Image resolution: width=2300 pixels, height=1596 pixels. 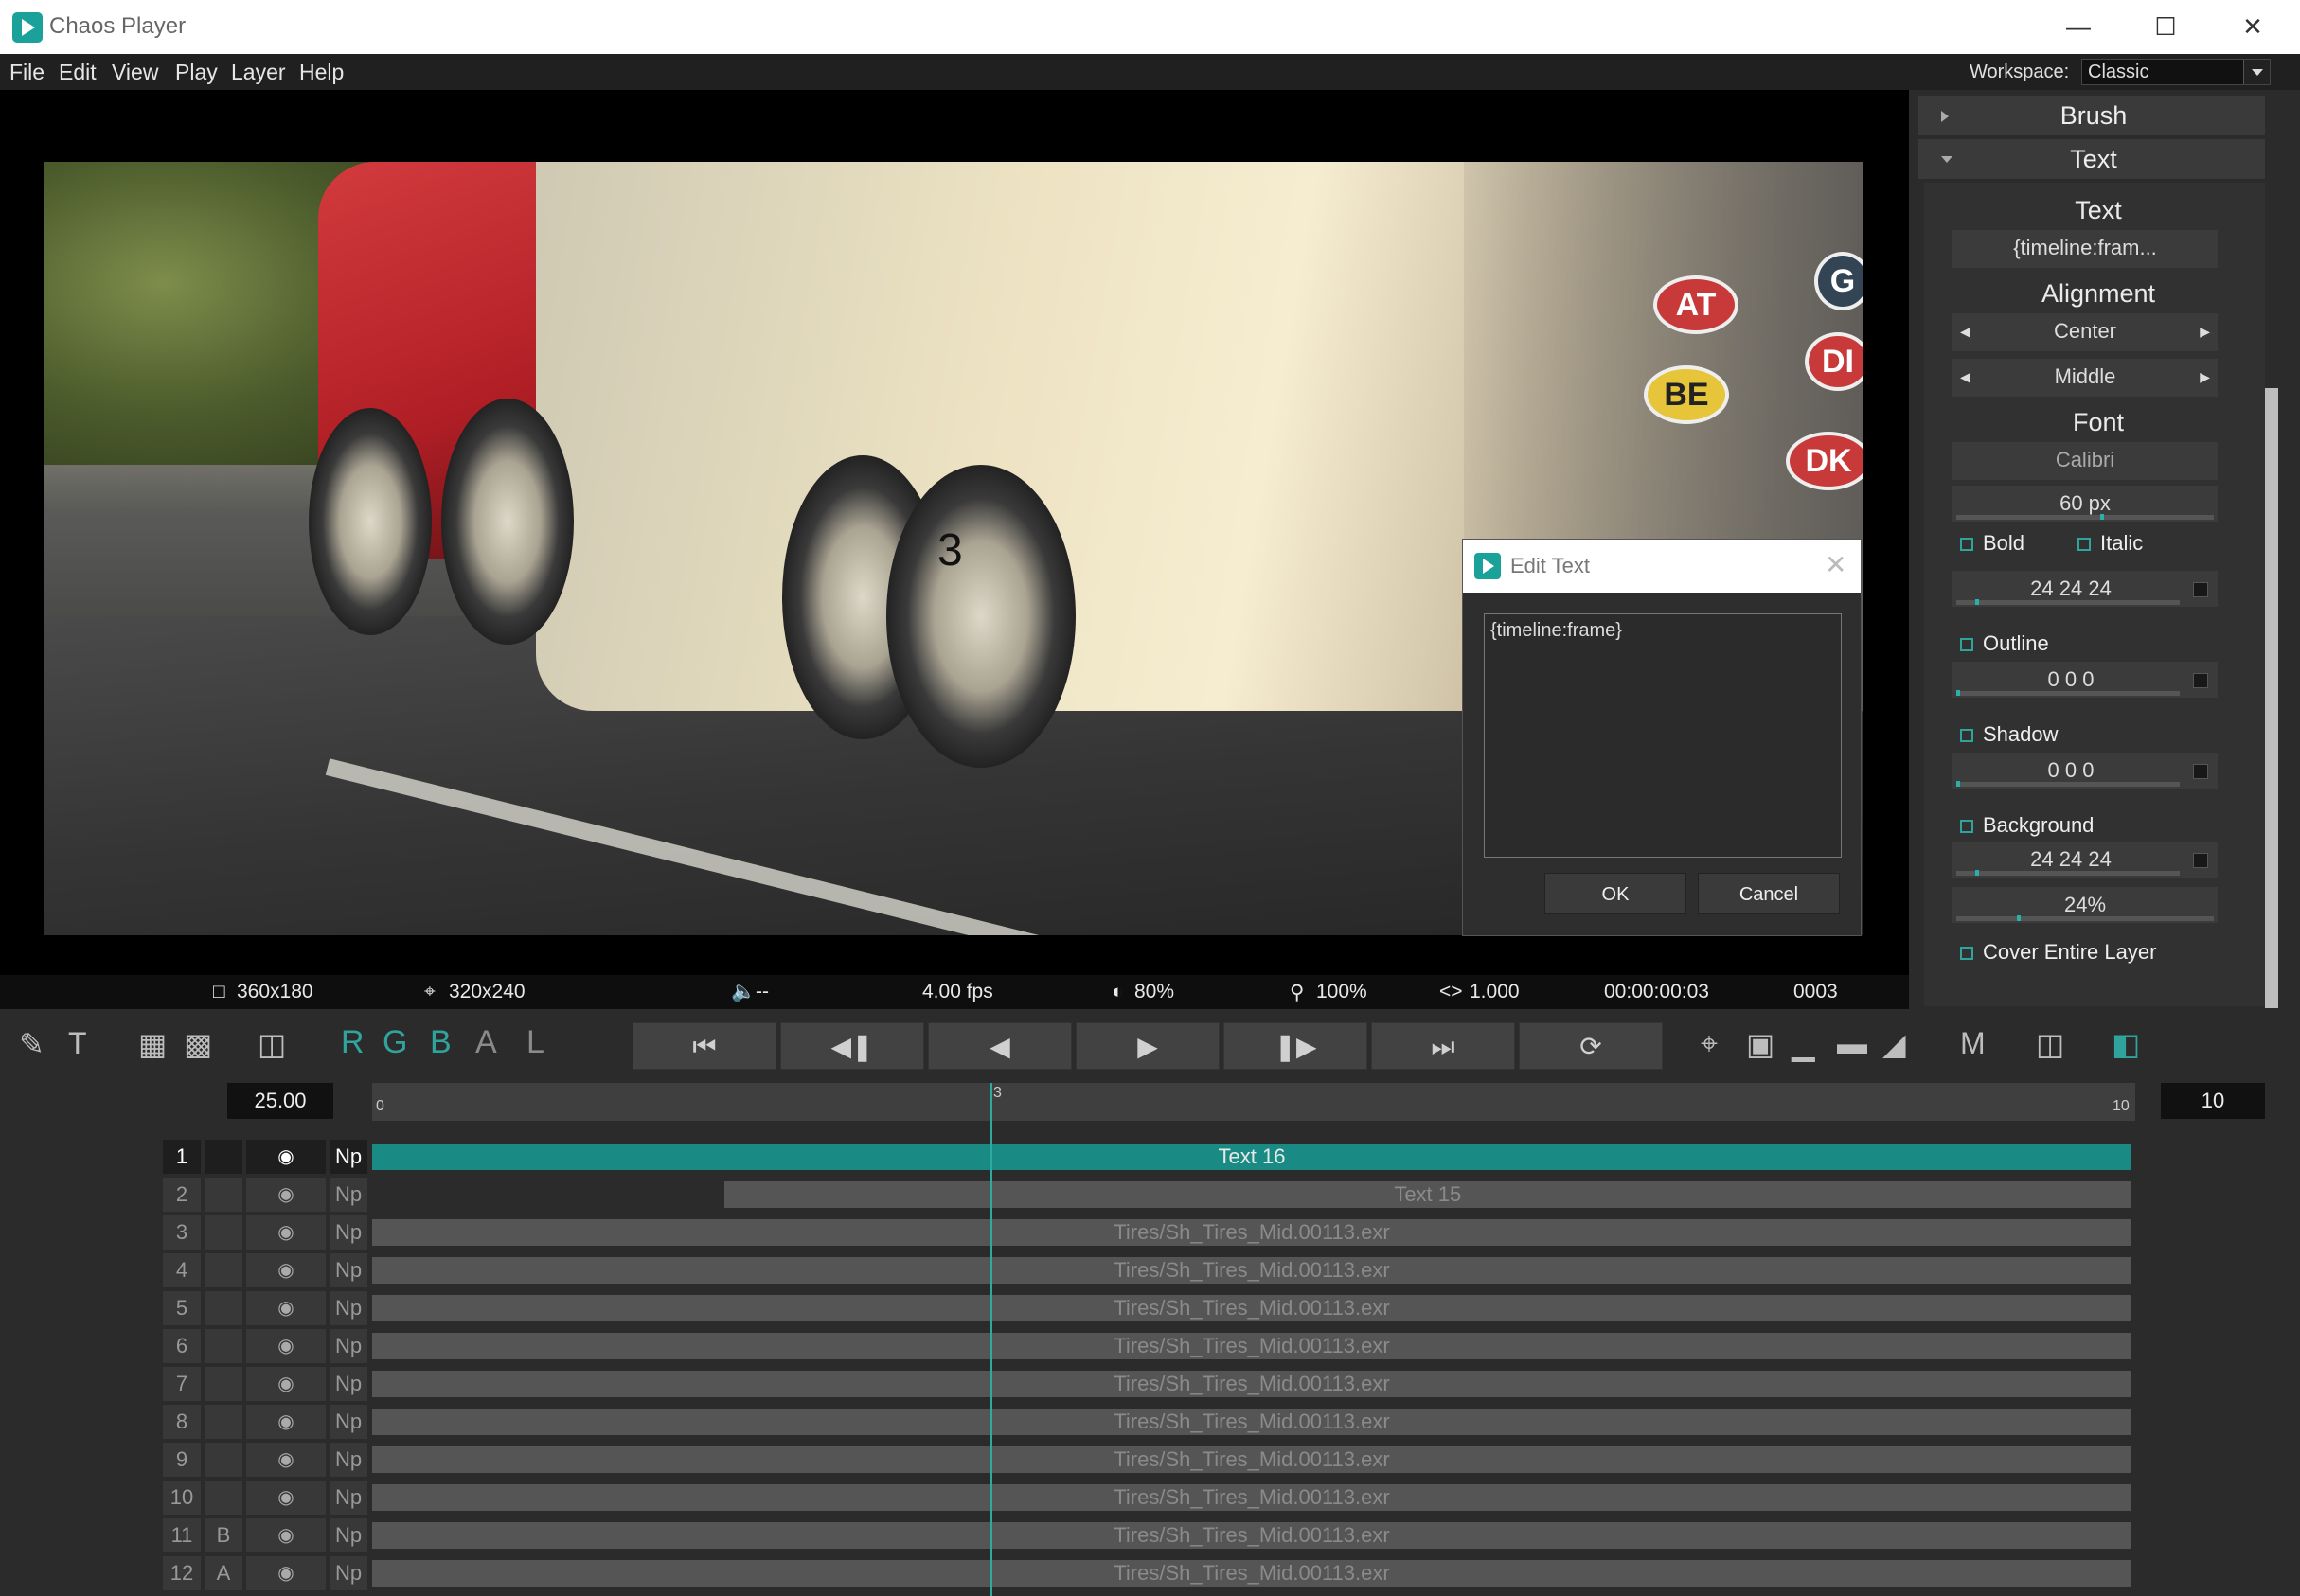 What do you see at coordinates (1147, 1346) in the screenshot?
I see `layer-row: 6 ◉ Np Tires/Sh_Tires_Mid.00113.exr` at bounding box center [1147, 1346].